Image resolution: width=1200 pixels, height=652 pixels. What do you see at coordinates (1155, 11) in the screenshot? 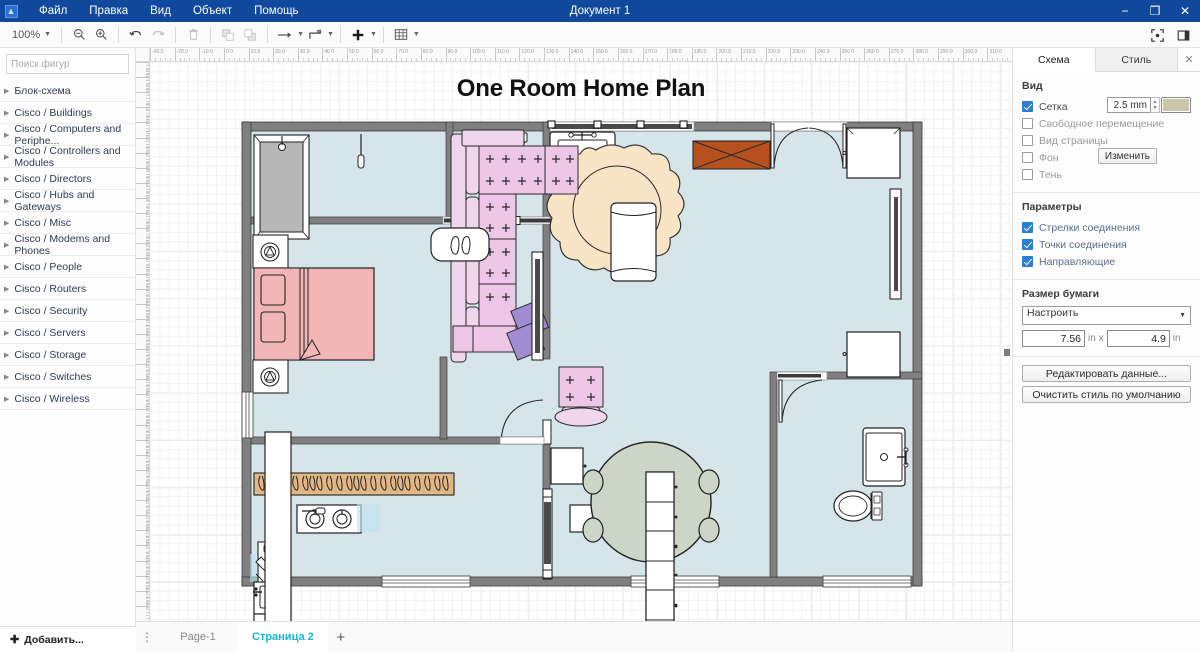
I see `maximize-button: ❐` at bounding box center [1155, 11].